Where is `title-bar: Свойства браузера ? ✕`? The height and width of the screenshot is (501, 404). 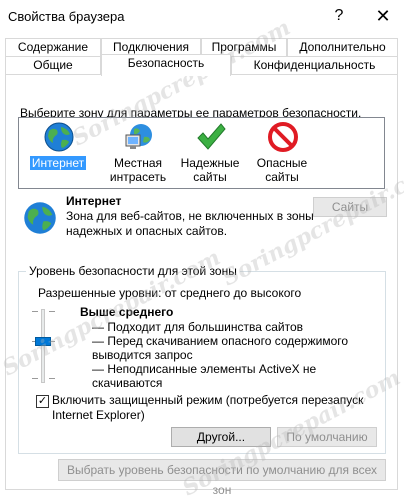
title-bar: Свойства браузера ? ✕ is located at coordinates (202, 17).